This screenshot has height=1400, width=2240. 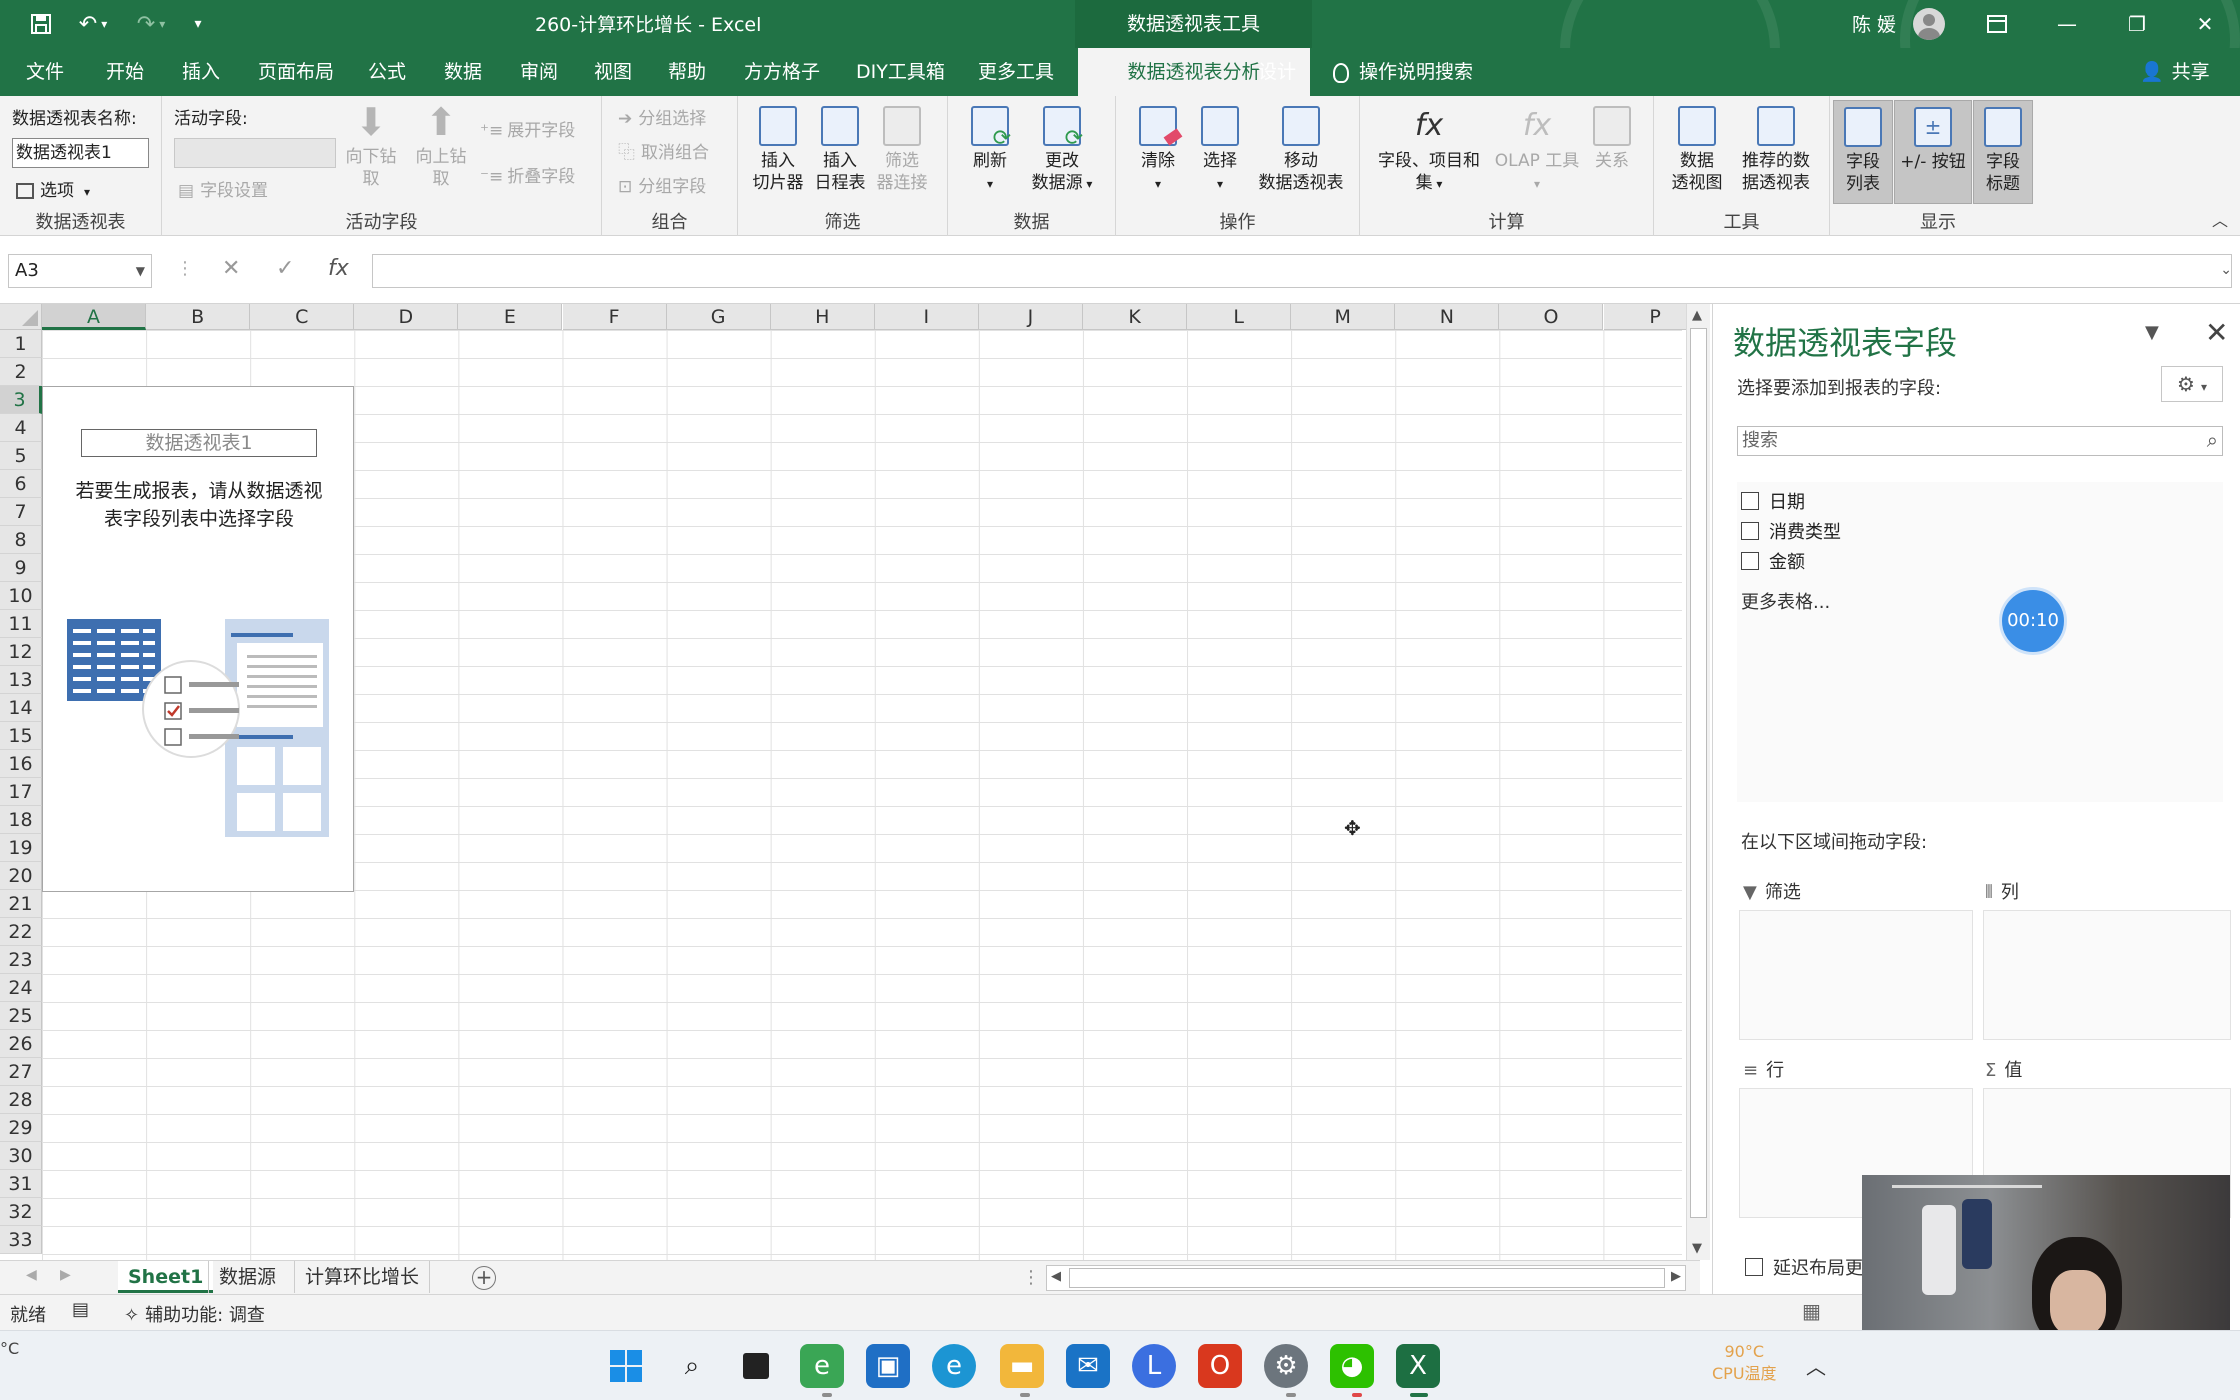 What do you see at coordinates (1239, 317) in the screenshot?
I see `column-header-l: L` at bounding box center [1239, 317].